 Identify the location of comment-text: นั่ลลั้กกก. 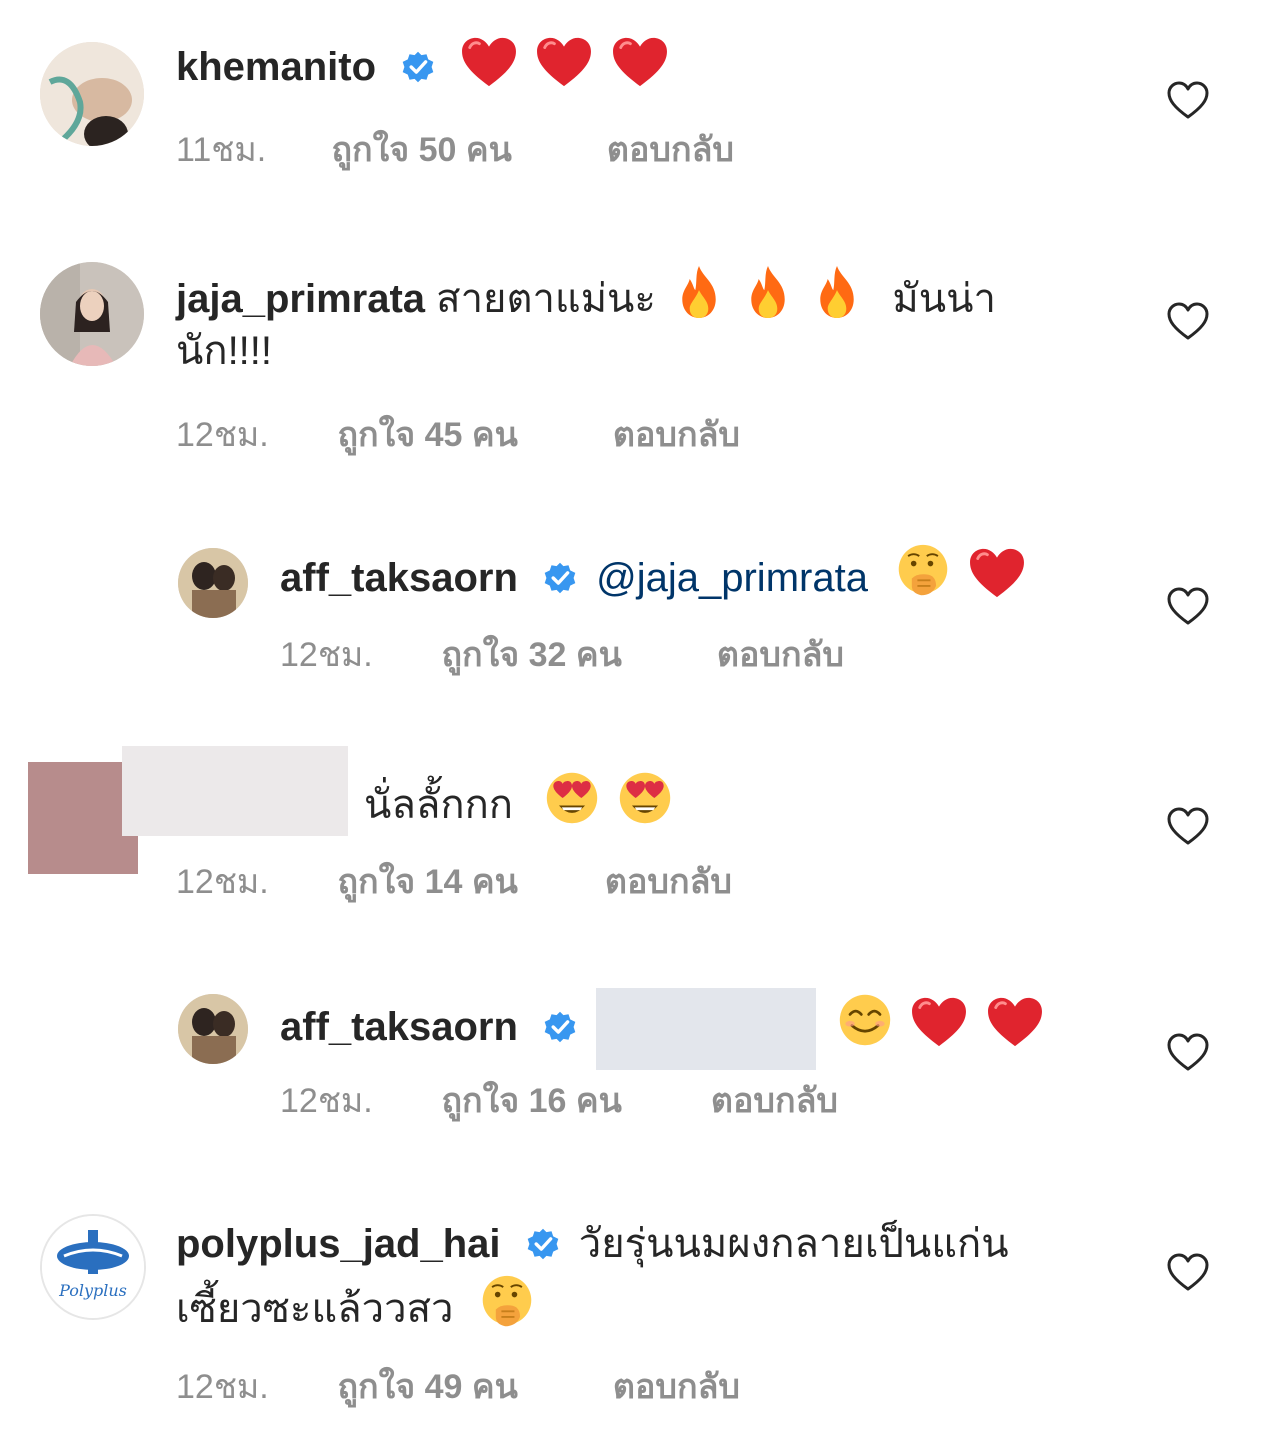
(439, 805).